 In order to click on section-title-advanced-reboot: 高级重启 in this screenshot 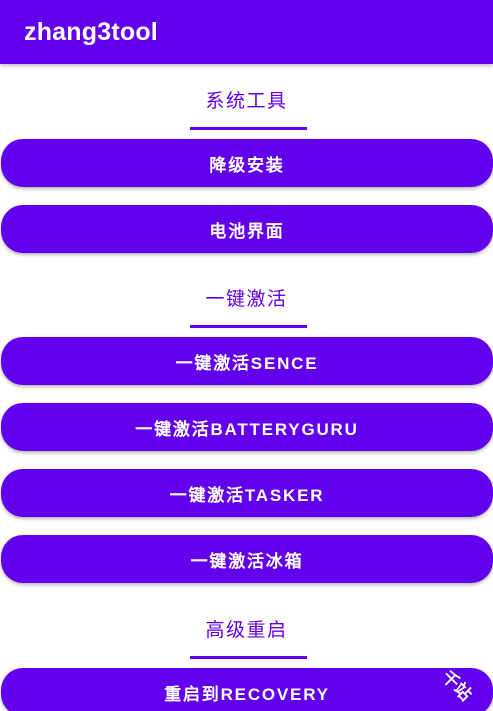, I will do `click(246, 630)`.